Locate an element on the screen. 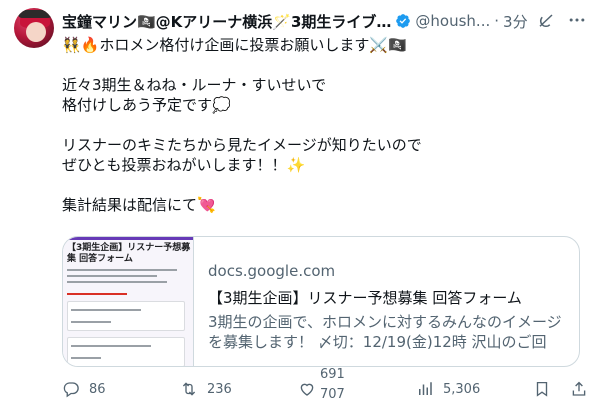  tweet-line: ぜひとも投票おねがいします！！✨ is located at coordinates (184, 165).